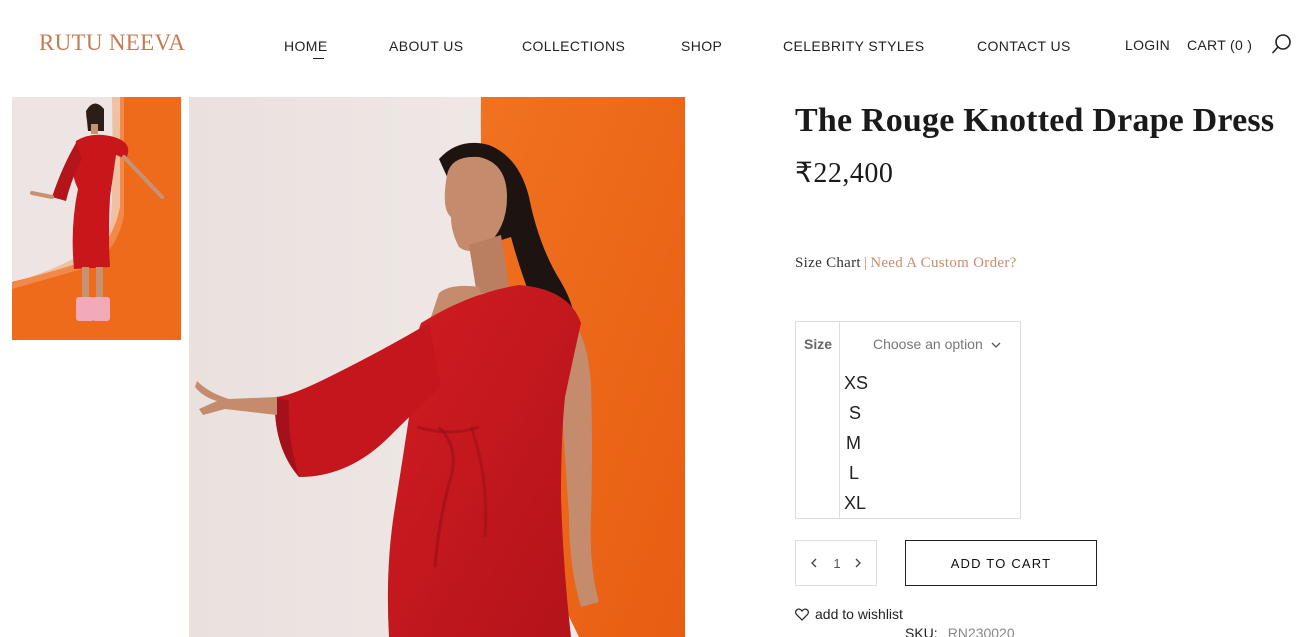  Describe the element at coordinates (859, 614) in the screenshot. I see `wishlist-label: add to wishlist` at that location.